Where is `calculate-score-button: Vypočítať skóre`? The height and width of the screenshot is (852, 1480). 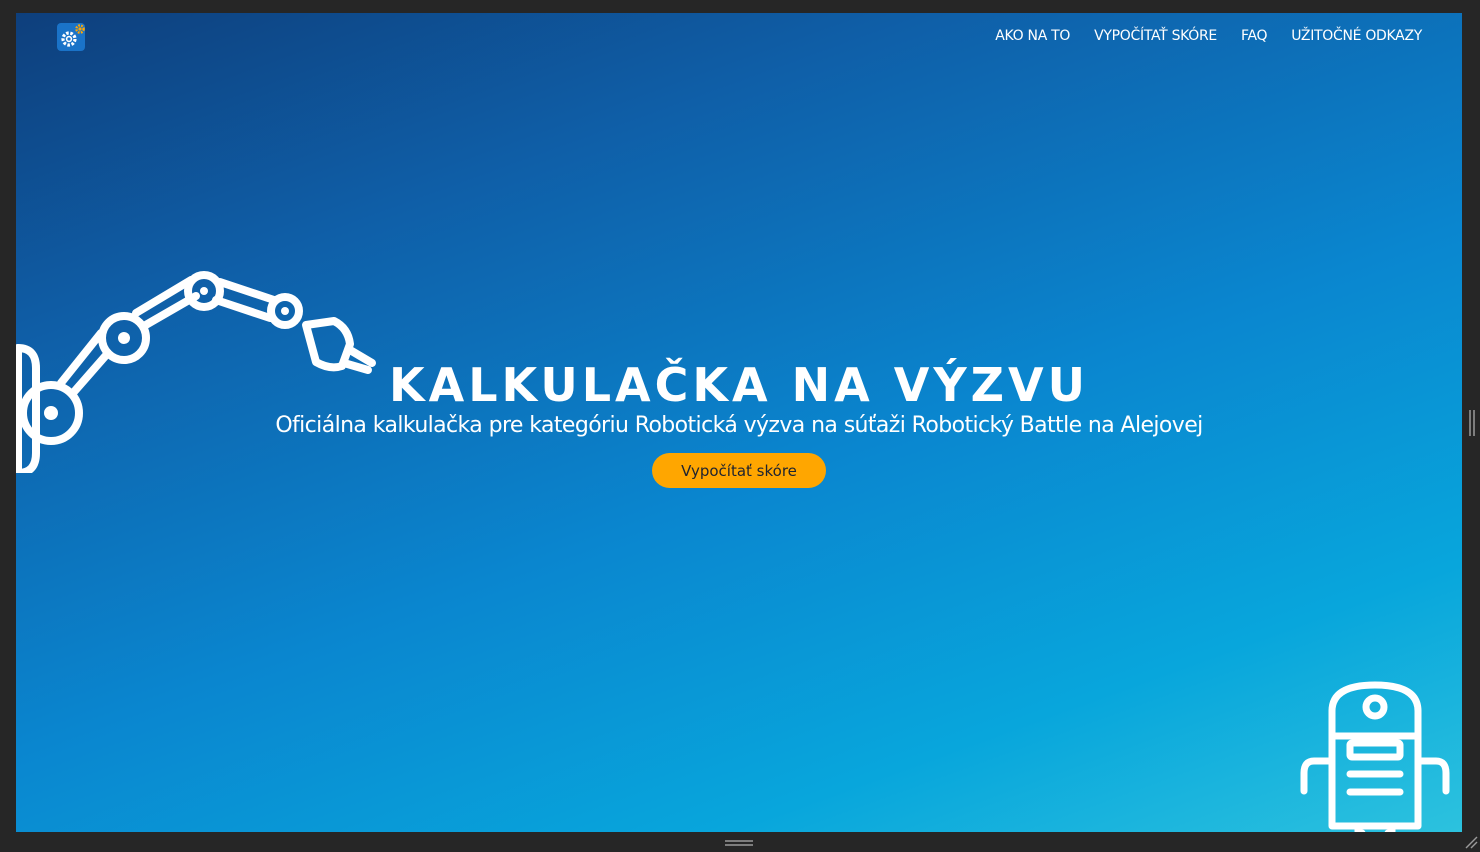 calculate-score-button: Vypočítať skóre is located at coordinates (739, 470).